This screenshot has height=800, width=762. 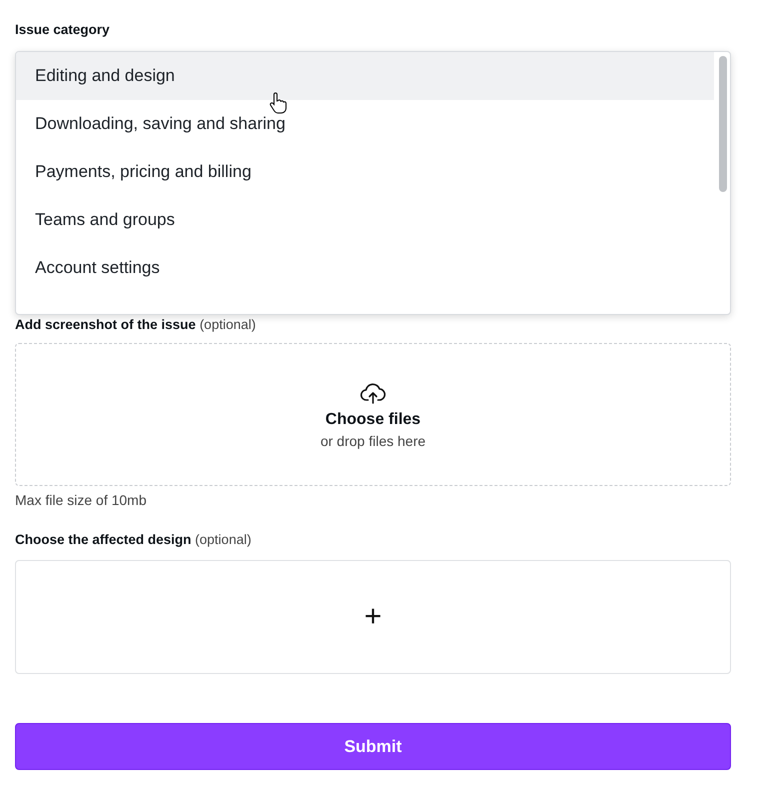 What do you see at coordinates (365, 220) in the screenshot?
I see `dropdown-option: Teams and groups` at bounding box center [365, 220].